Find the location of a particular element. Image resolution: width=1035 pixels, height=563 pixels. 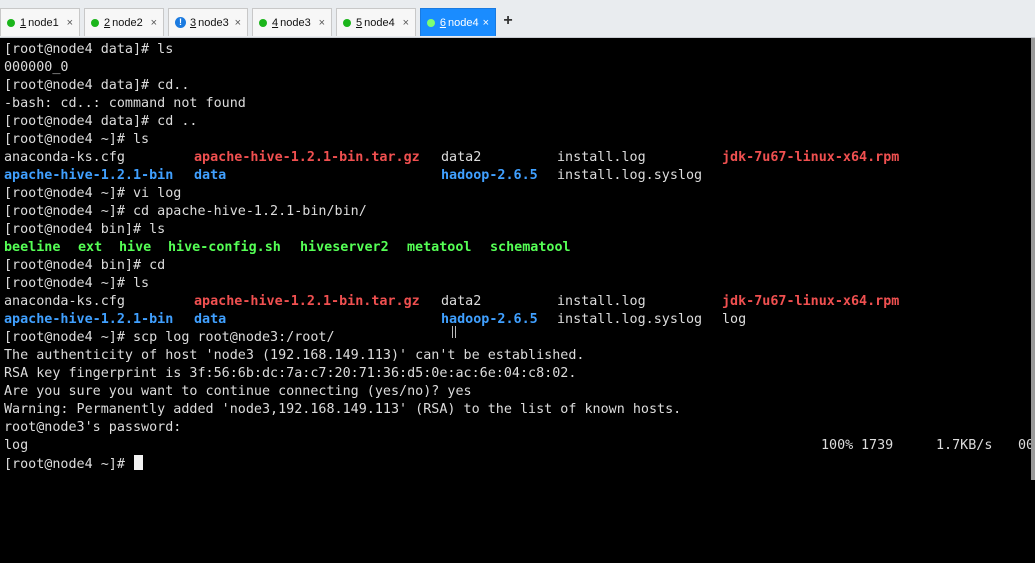

tab-node2: 2 node2 × is located at coordinates (124, 22).